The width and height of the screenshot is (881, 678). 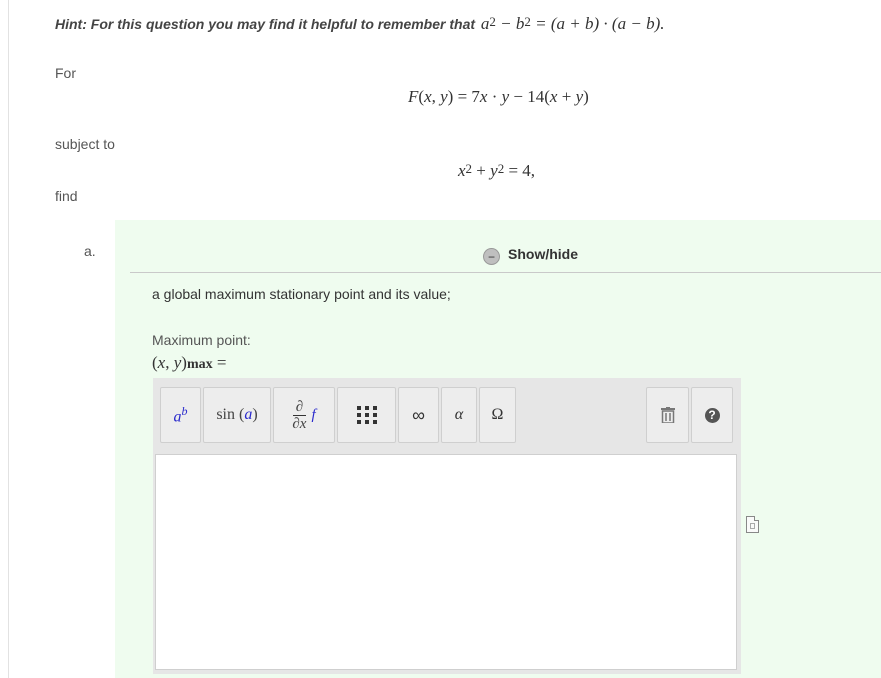 I want to click on hint-formula: a2 − b2 = (a + b) · (a − b), so click(x=570, y=23).